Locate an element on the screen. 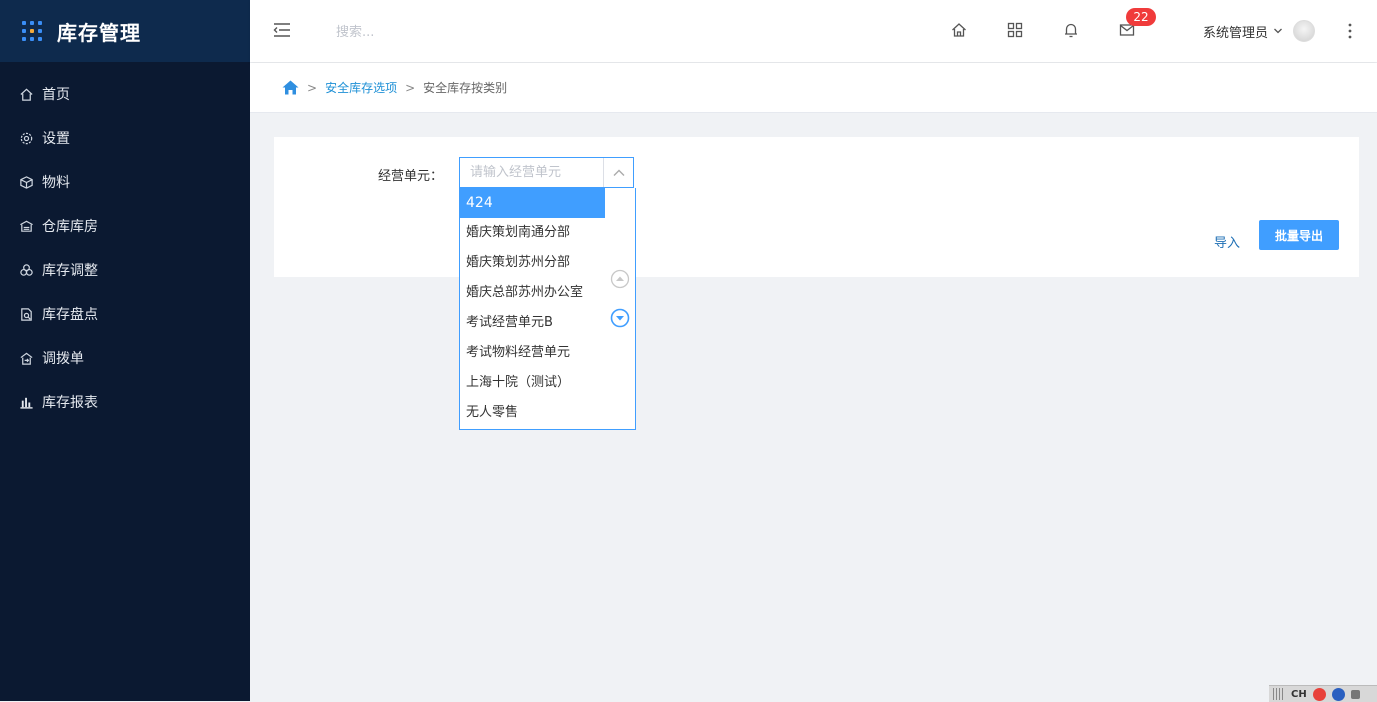 The height and width of the screenshot is (702, 1377). sidebar-item-label: 首页 is located at coordinates (56, 95).